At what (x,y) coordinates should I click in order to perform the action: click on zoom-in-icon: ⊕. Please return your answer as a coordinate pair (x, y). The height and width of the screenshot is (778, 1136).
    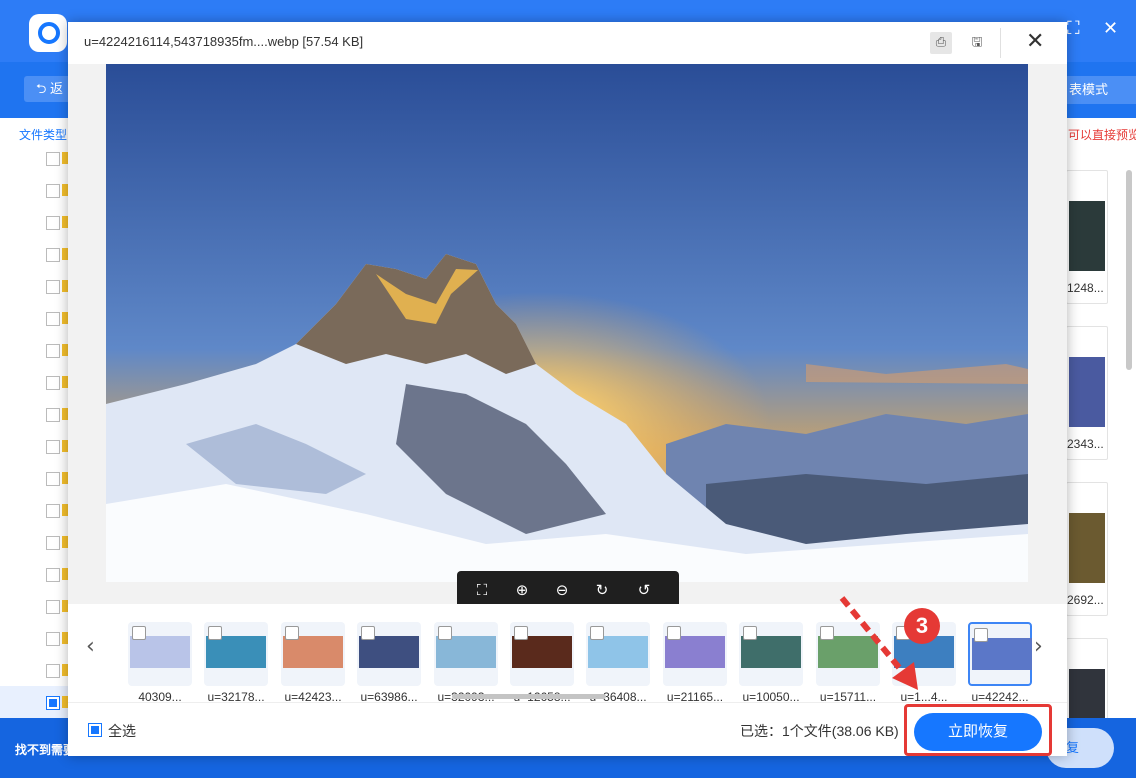
    Looking at the image, I should click on (522, 590).